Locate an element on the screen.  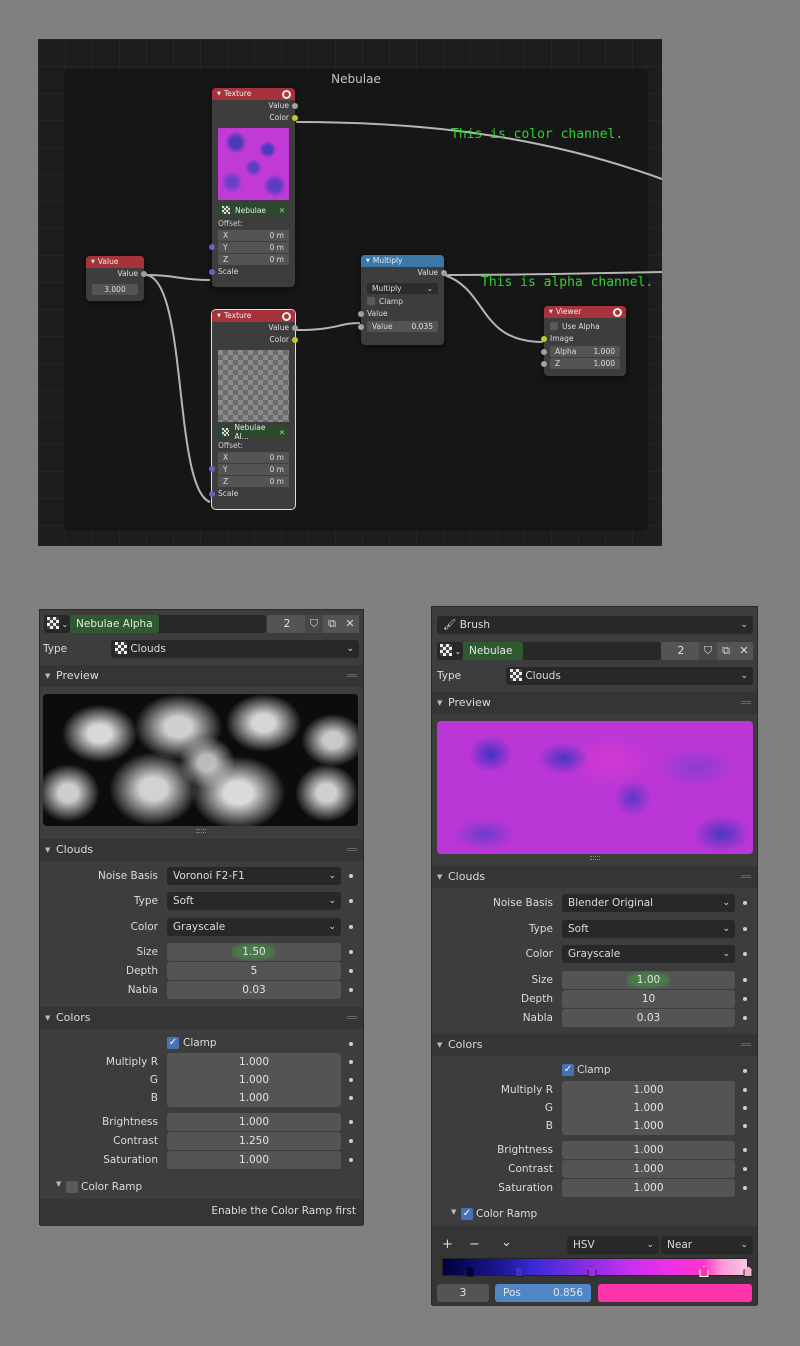
active-stop-index: 3 is located at coordinates (463, 1293).